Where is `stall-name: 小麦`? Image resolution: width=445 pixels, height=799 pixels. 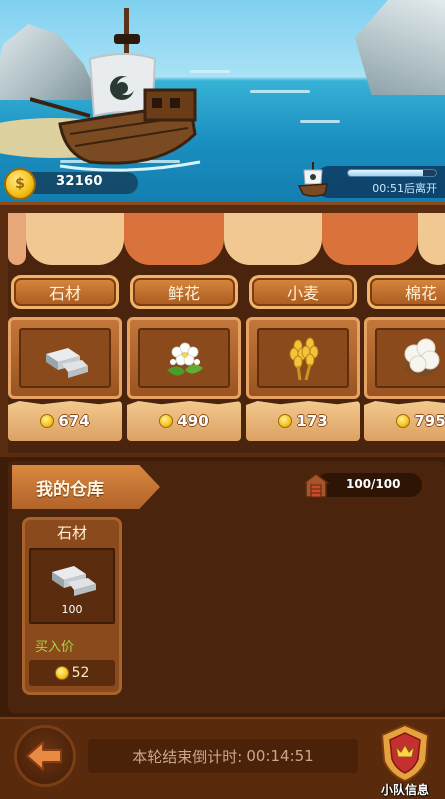 stall-name: 小麦 is located at coordinates (303, 292).